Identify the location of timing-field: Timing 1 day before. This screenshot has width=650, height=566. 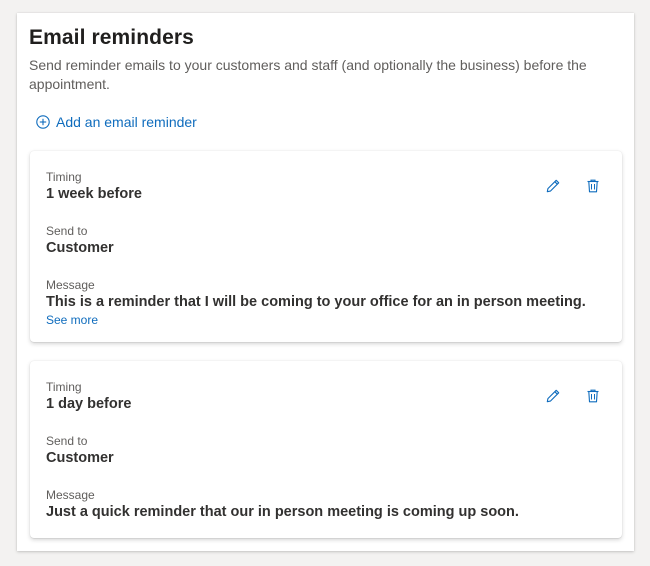
(88, 396).